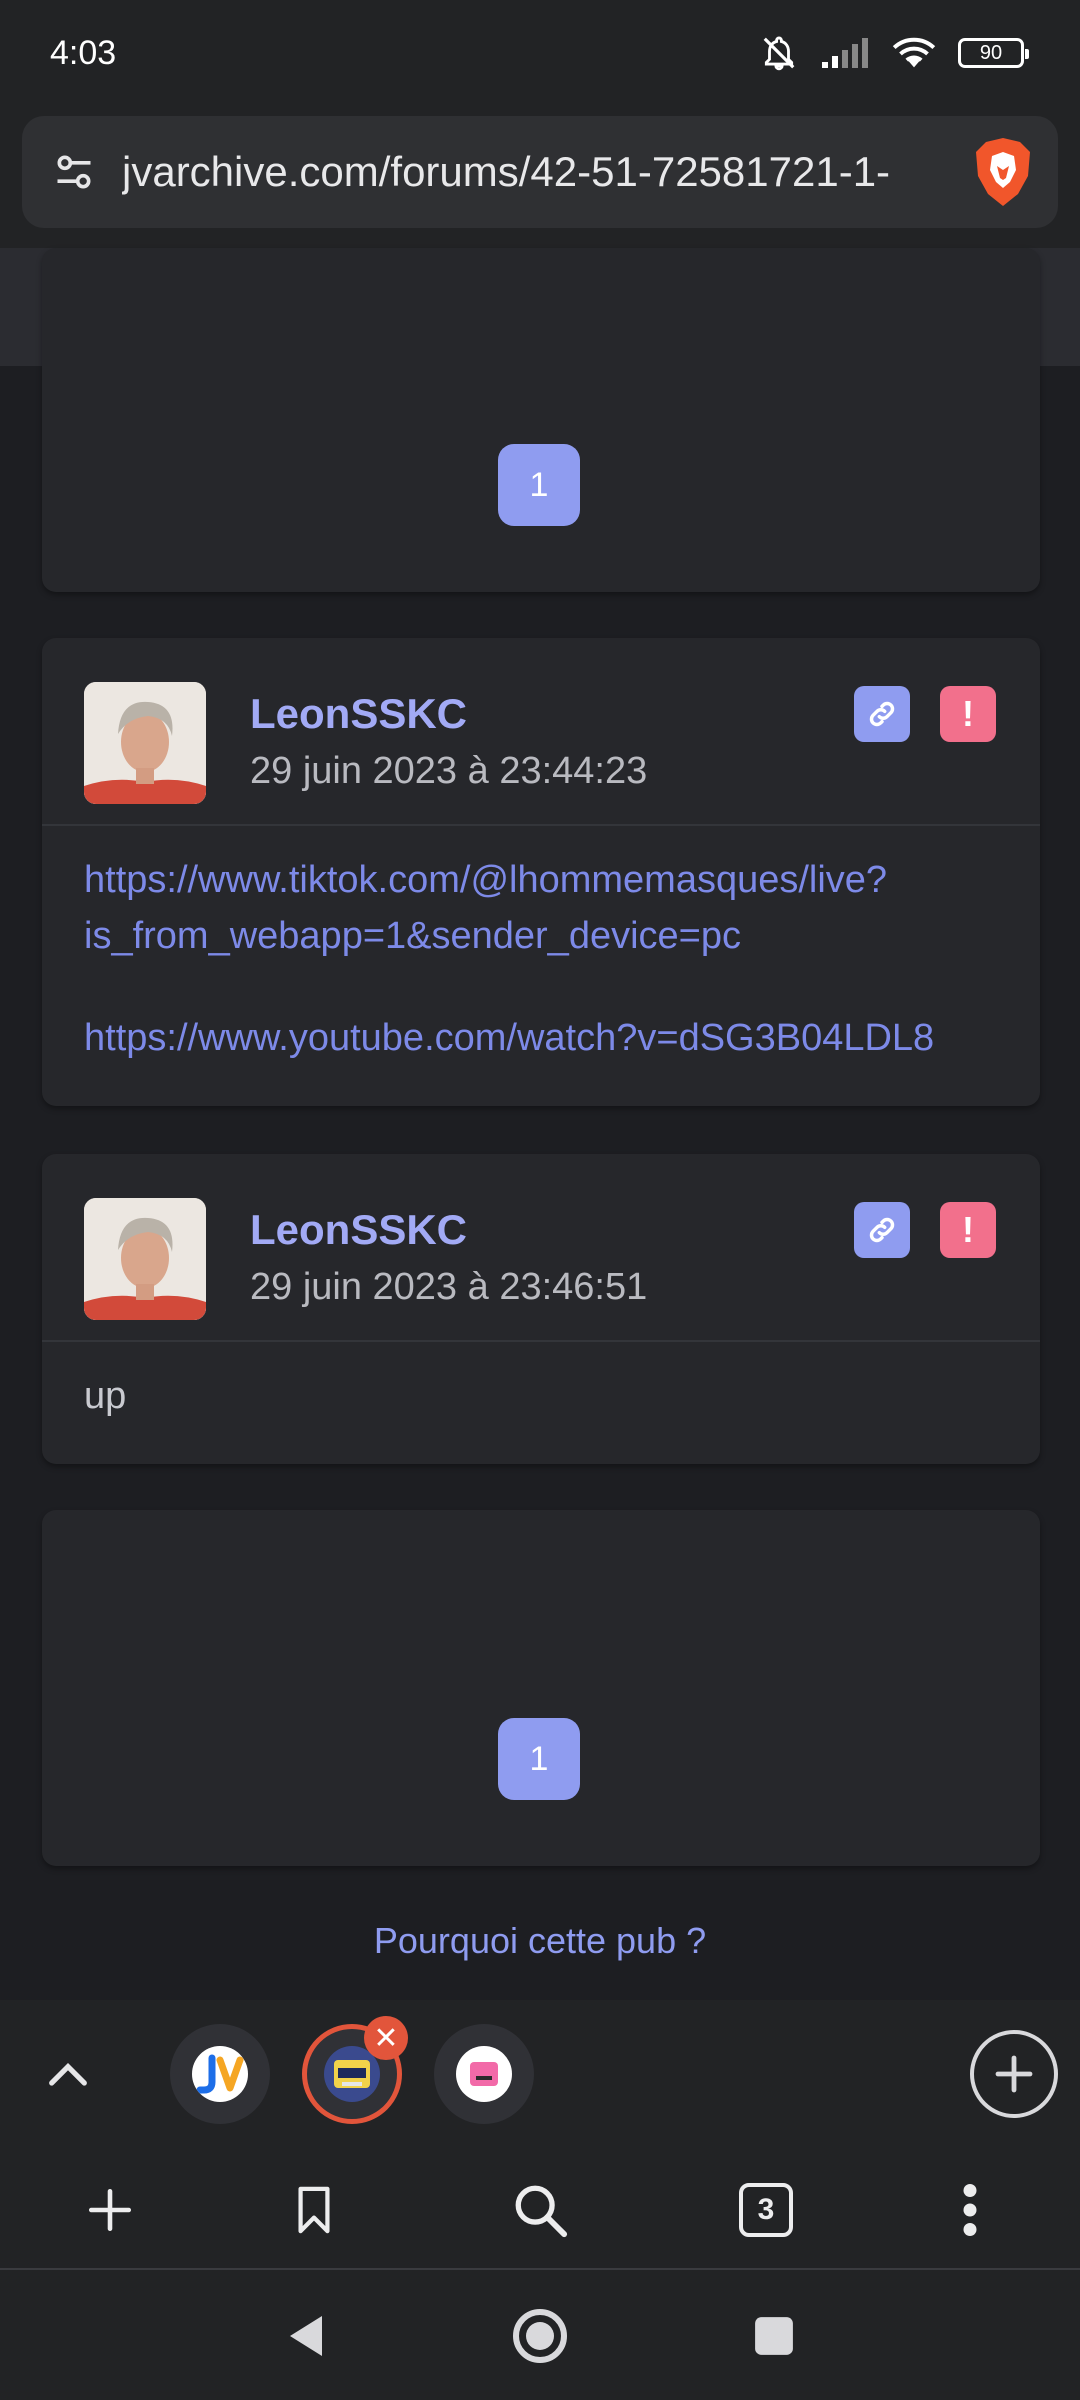 This screenshot has height=2400, width=1080. What do you see at coordinates (541, 420) in the screenshot?
I see `pagination-card-top: 1` at bounding box center [541, 420].